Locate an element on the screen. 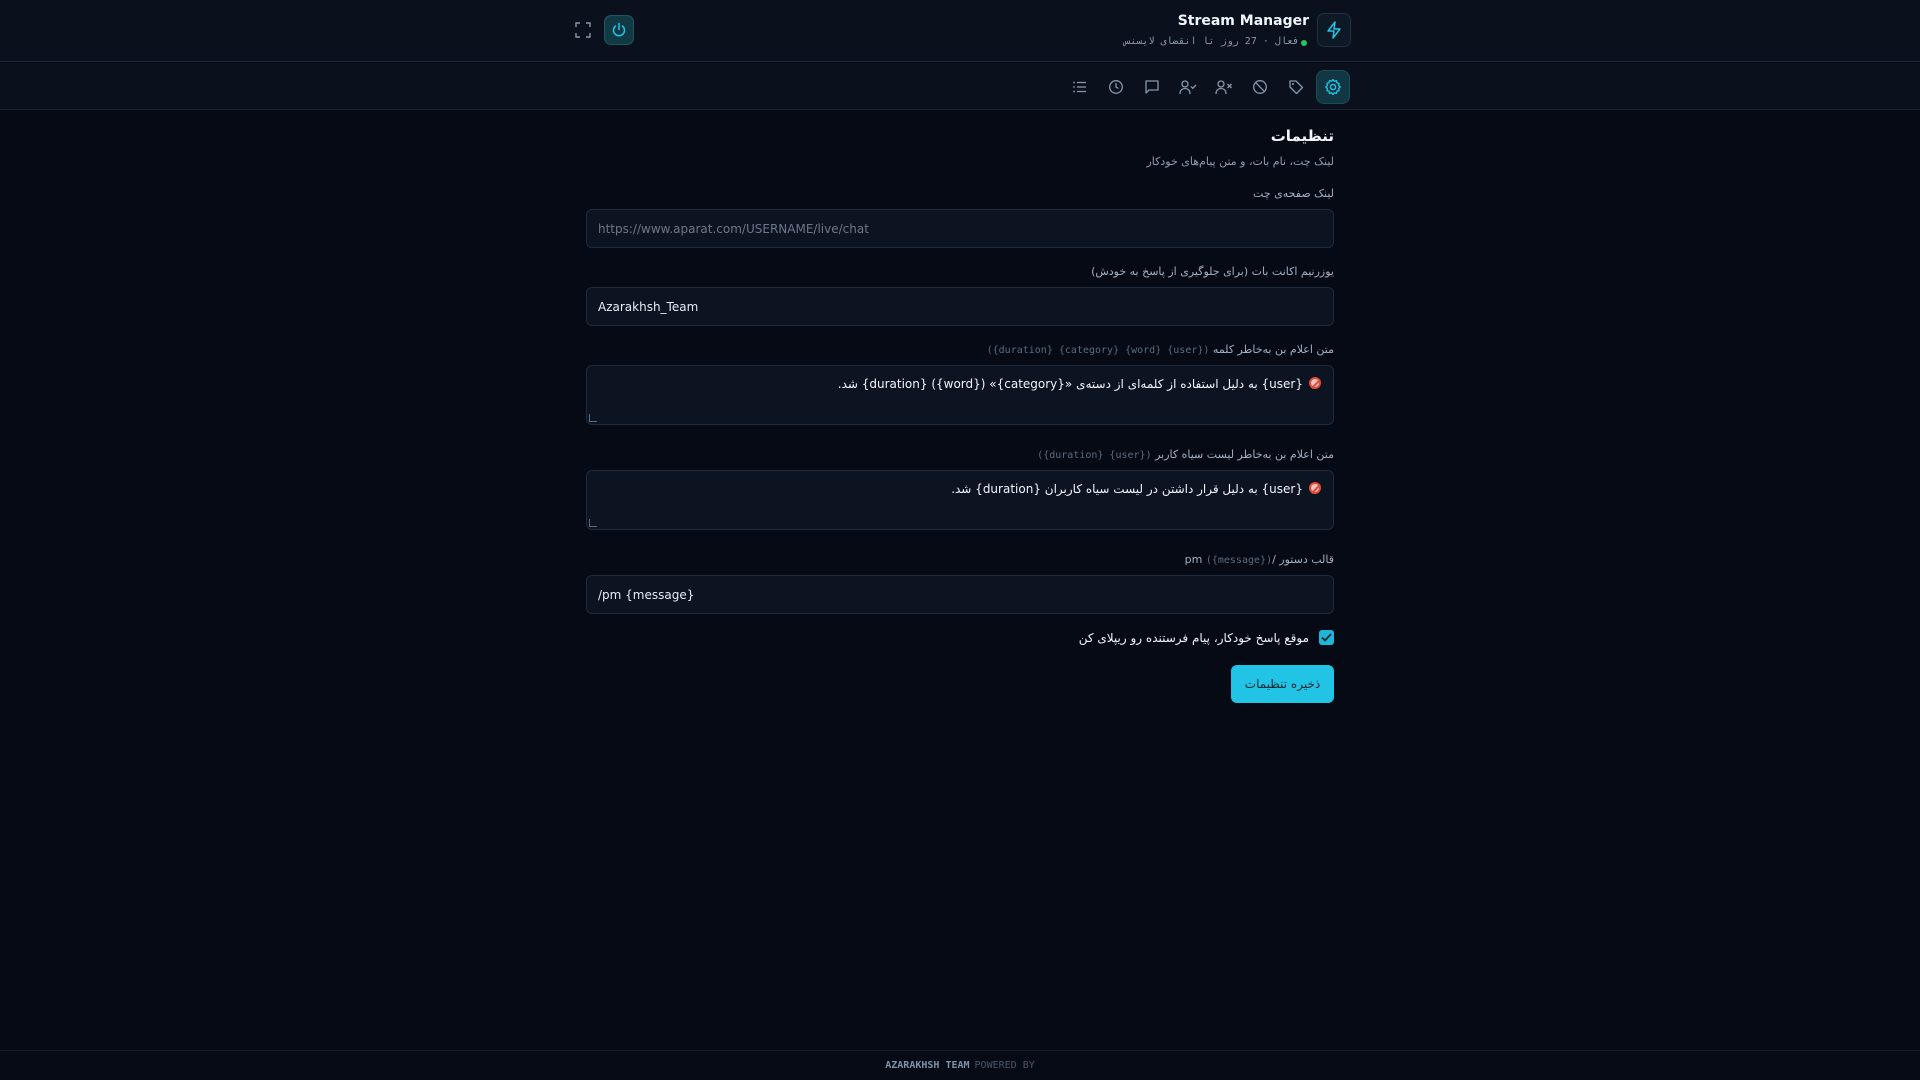 The height and width of the screenshot is (1080, 1920). pm-template-input: /pm {message} is located at coordinates (960, 594).